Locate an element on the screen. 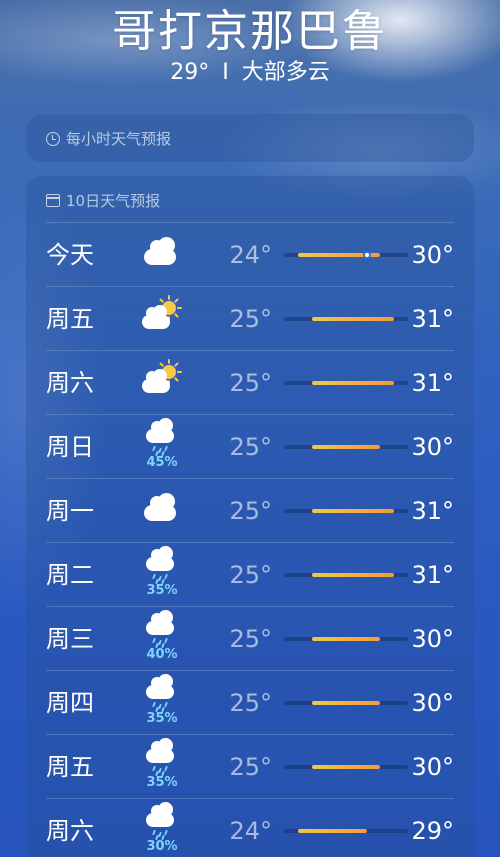  forecast-row: 周四 35% 25° 30° is located at coordinates (250, 702).